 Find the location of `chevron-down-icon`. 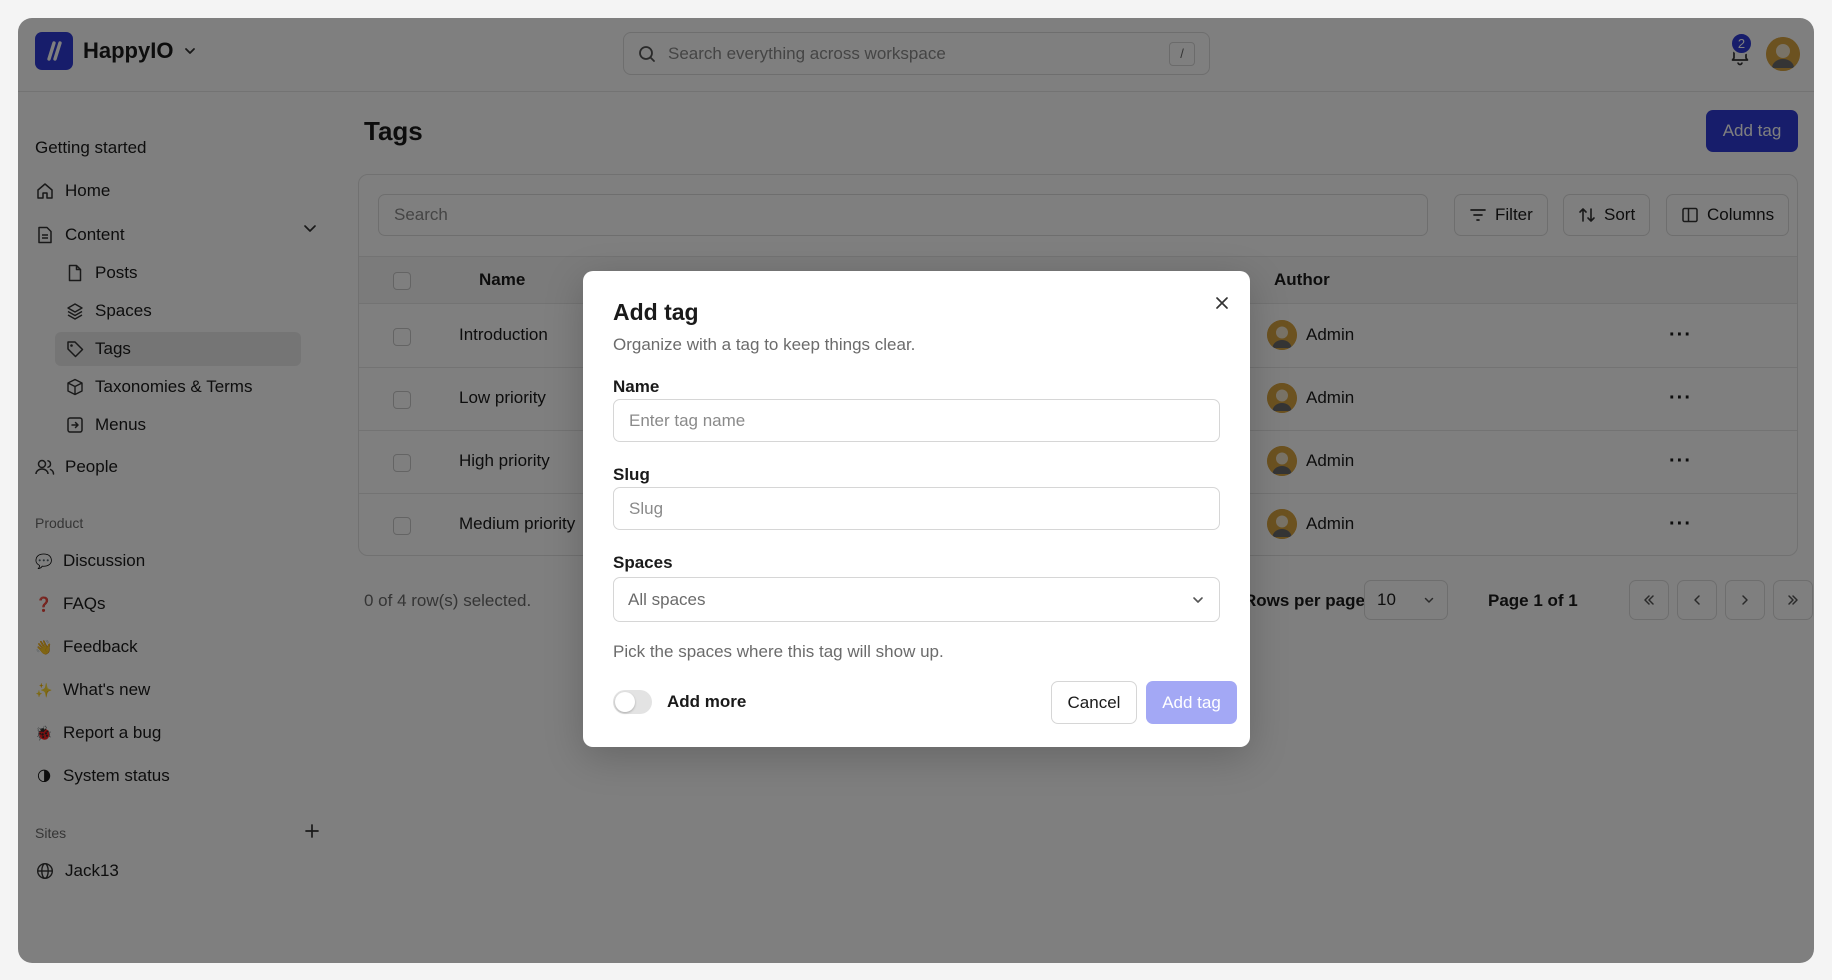

chevron-down-icon is located at coordinates (1198, 599).